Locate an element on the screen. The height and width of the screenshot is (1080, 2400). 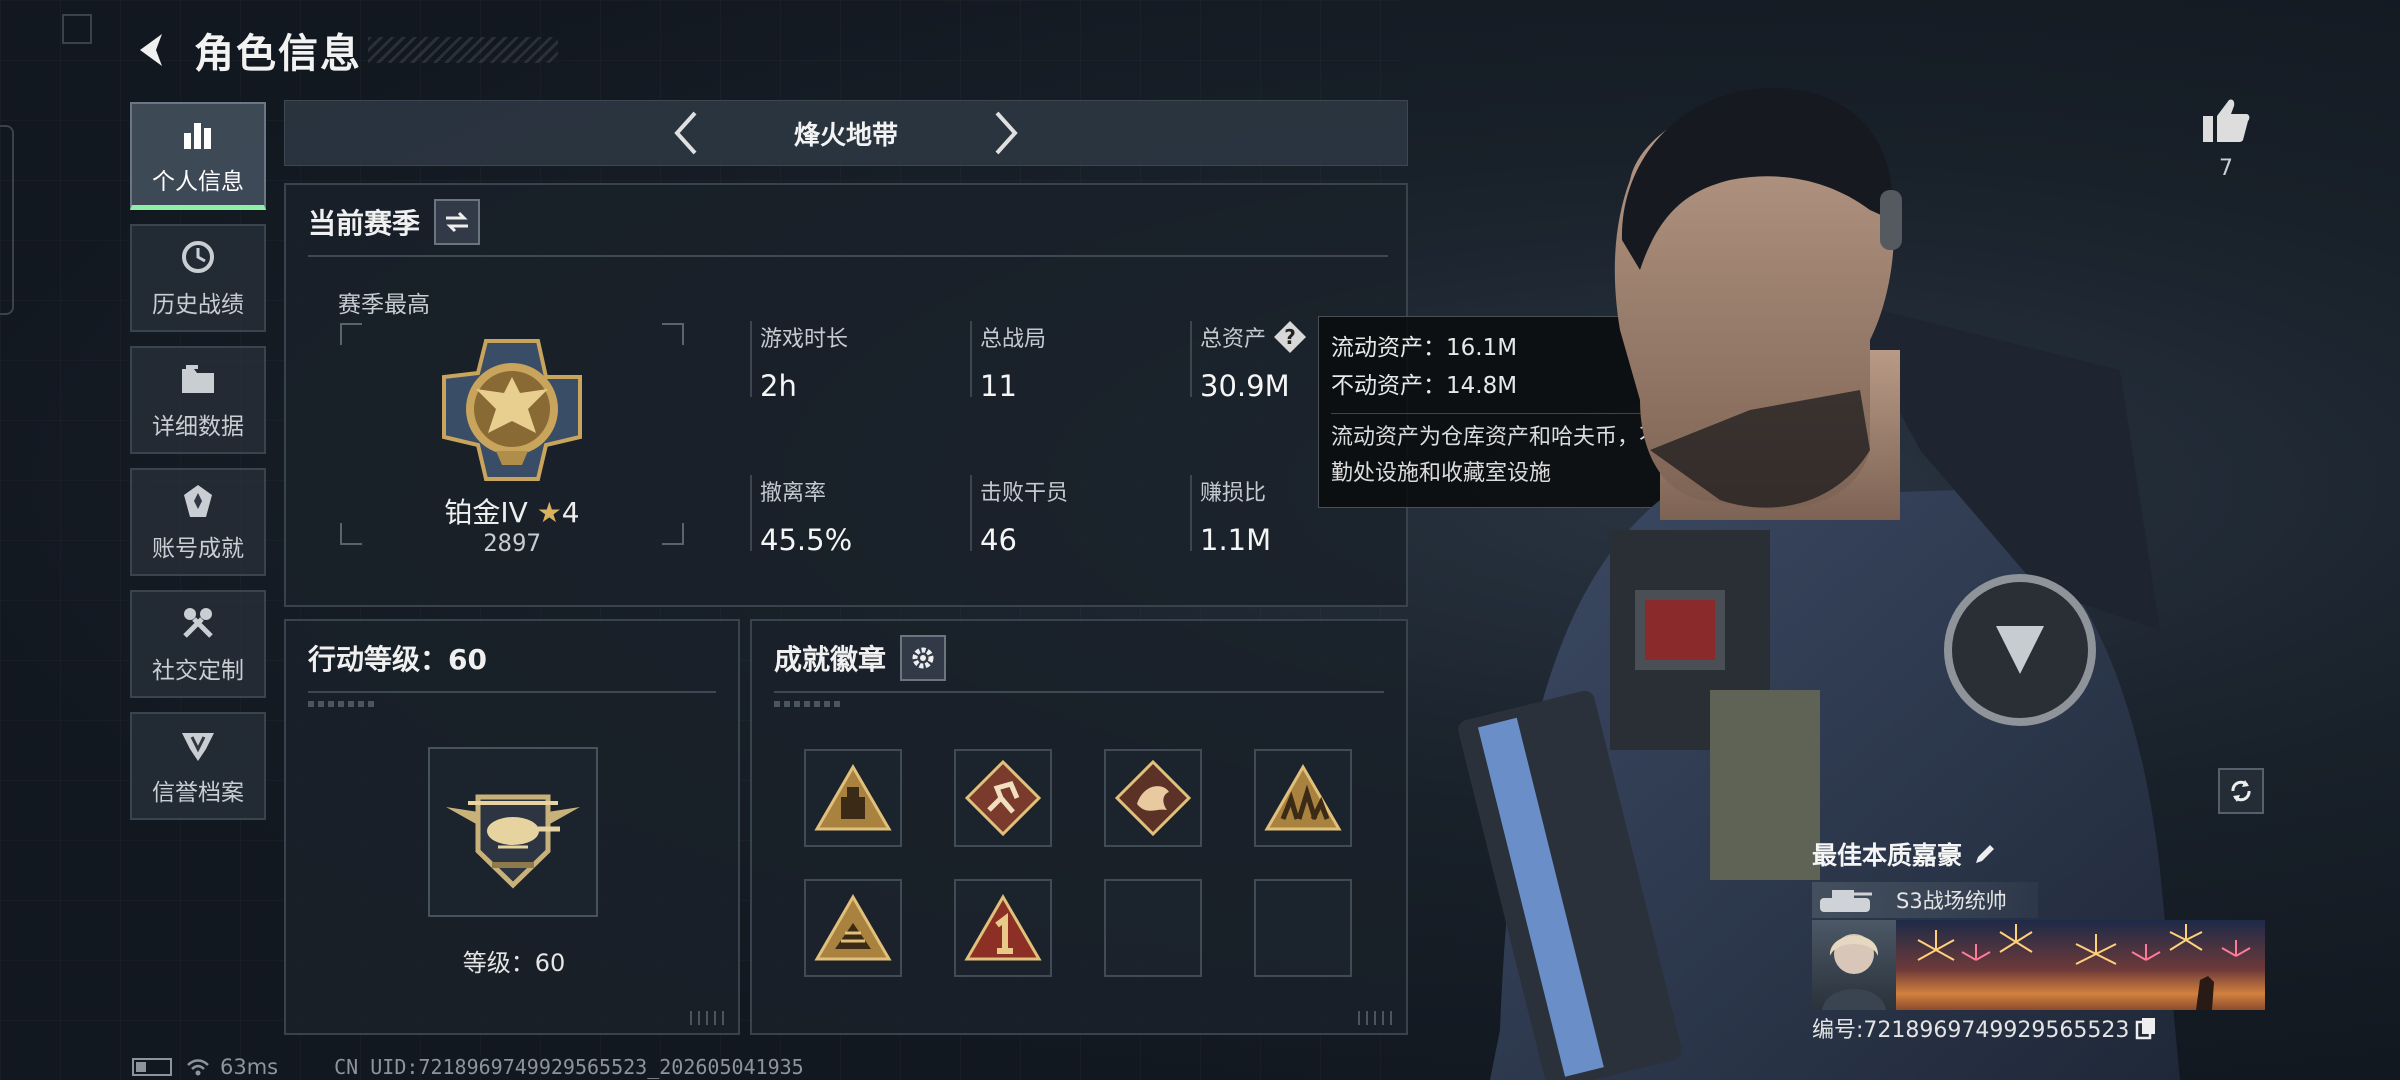
divider-decoration is located at coordinates (809, 704).